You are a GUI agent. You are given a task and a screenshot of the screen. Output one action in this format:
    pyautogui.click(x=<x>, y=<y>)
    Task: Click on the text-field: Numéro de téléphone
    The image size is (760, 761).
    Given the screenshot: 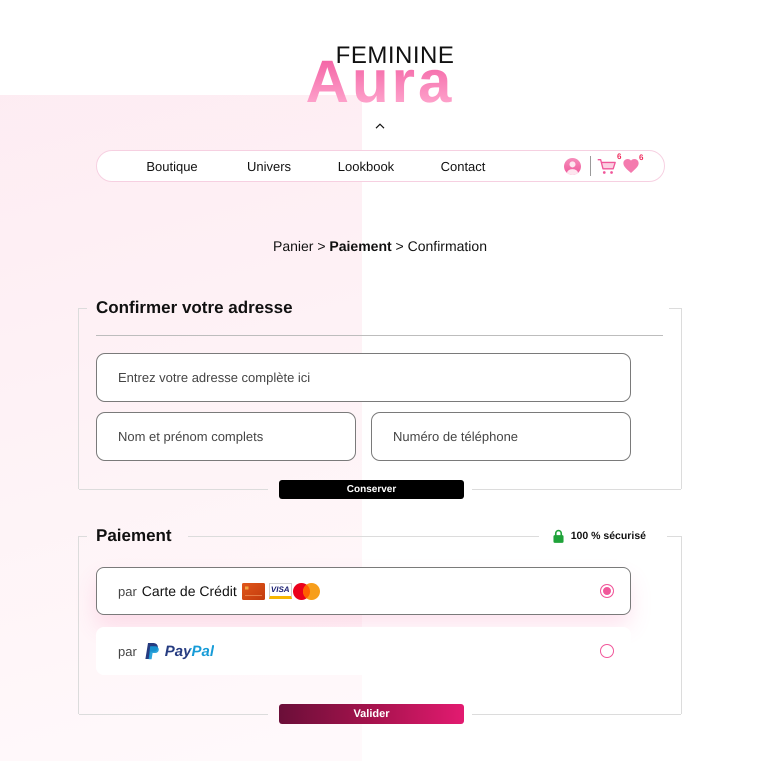 What is the action you would take?
    pyautogui.click(x=501, y=436)
    